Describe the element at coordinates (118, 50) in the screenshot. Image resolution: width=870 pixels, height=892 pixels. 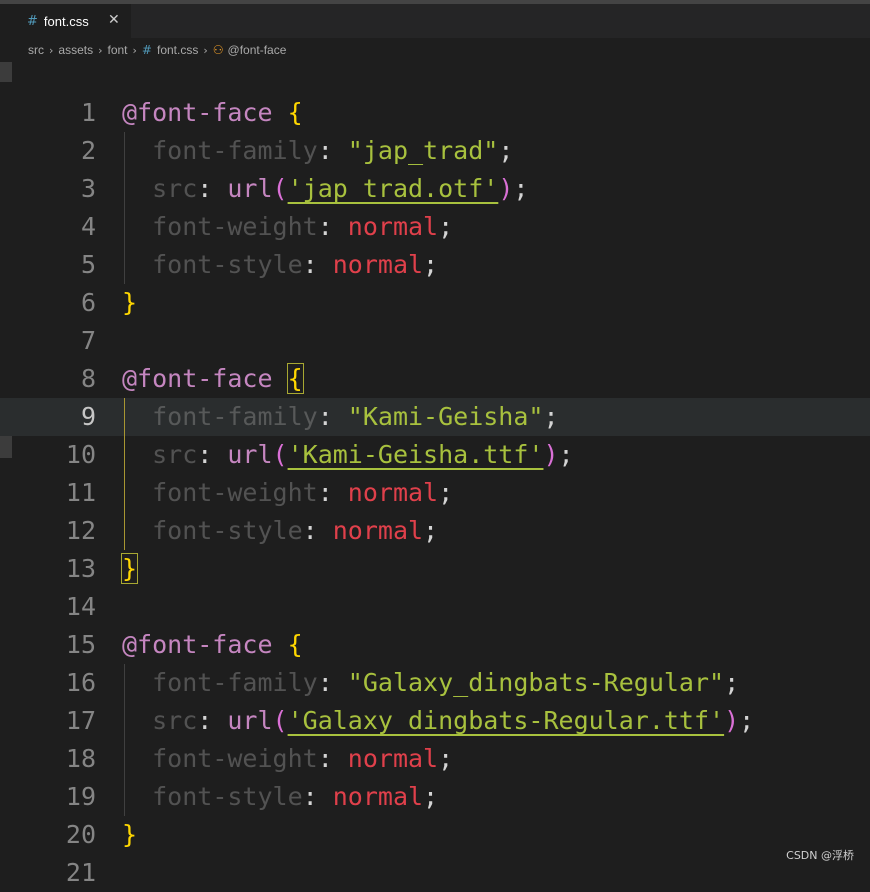
I see `breadcrumb-item-font: font` at that location.